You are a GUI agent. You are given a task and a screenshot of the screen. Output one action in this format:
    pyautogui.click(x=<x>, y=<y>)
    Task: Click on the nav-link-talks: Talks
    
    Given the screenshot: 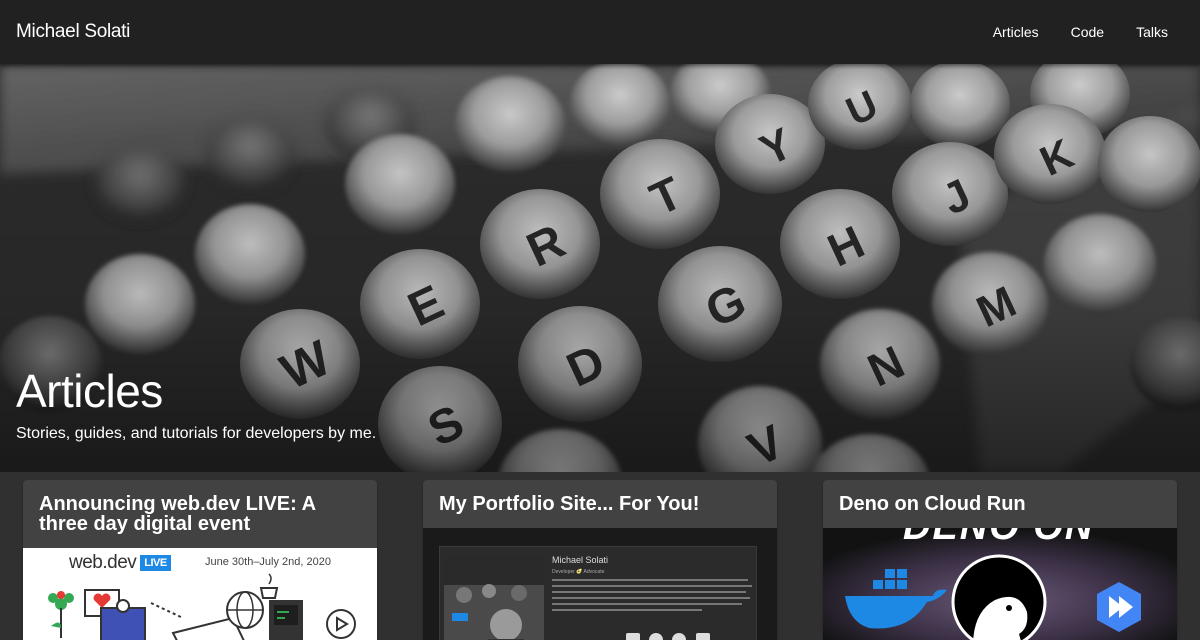 What is the action you would take?
    pyautogui.click(x=1152, y=32)
    